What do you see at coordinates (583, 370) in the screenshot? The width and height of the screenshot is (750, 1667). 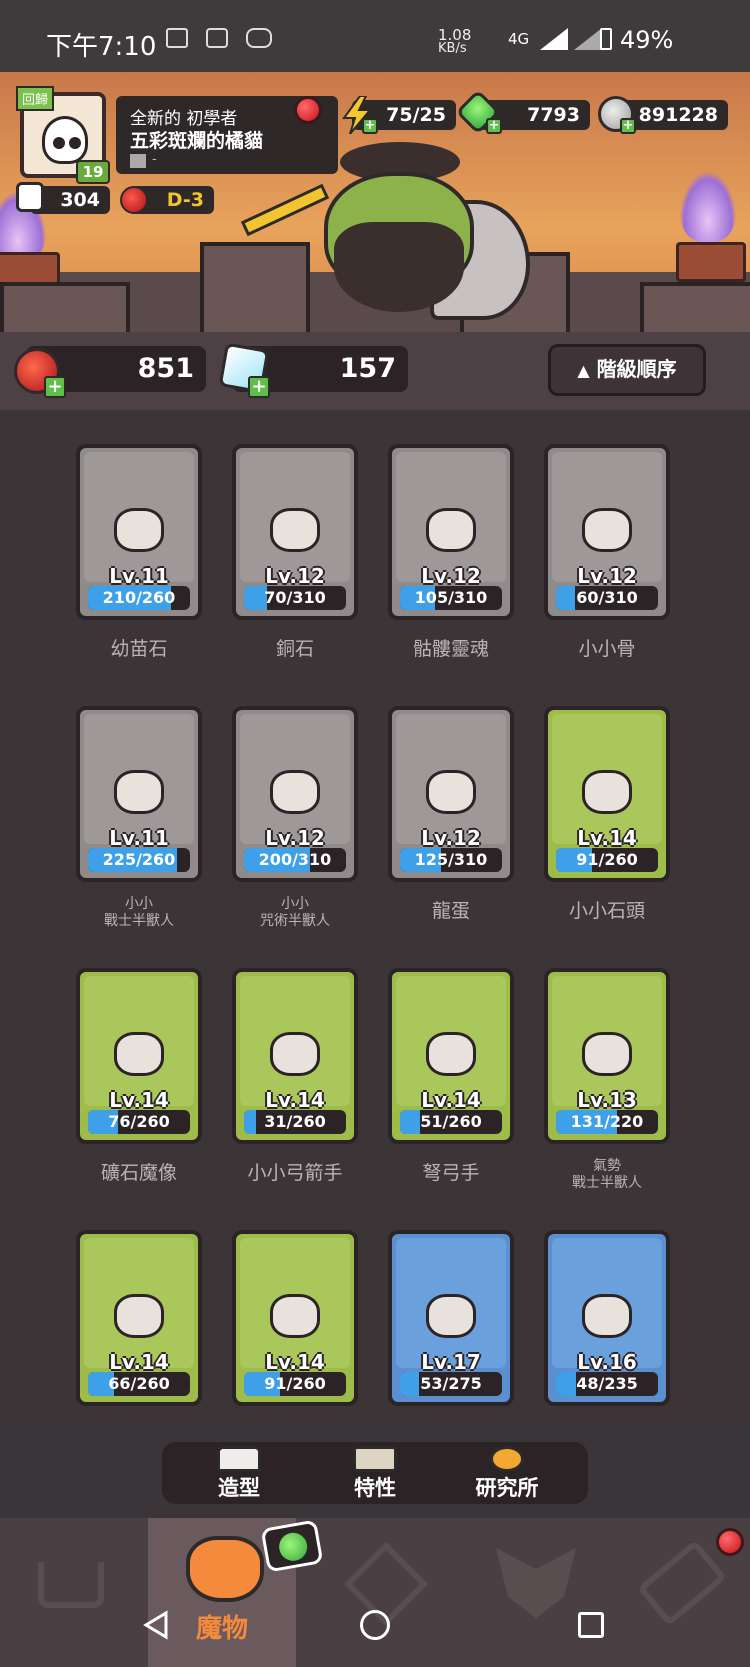 I see `triangle-up-icon: ▲` at bounding box center [583, 370].